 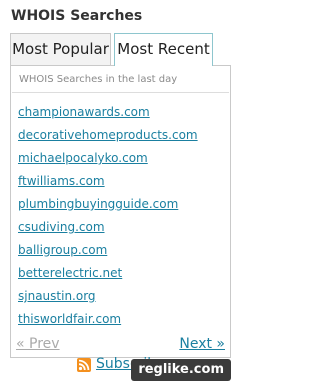 What do you see at coordinates (108, 296) in the screenshot?
I see `list-item: sjnaustin.org` at bounding box center [108, 296].